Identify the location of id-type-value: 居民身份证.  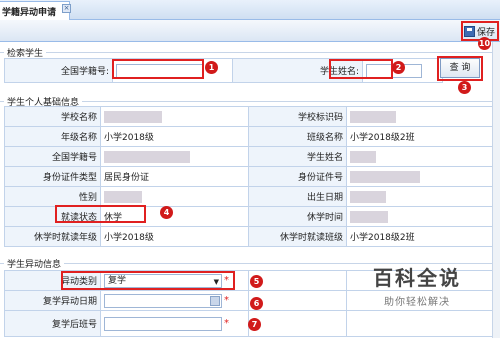
(174, 176).